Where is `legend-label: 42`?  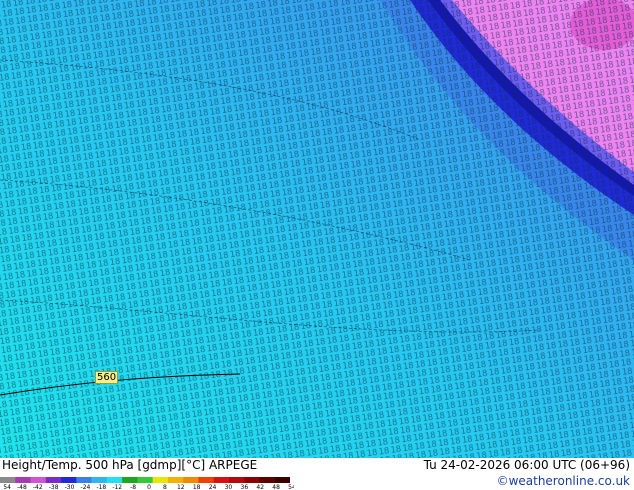
legend-label: 42 is located at coordinates (260, 487).